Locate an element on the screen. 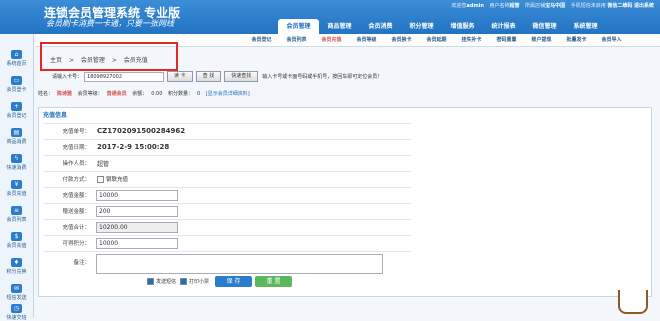  member-points: 0 is located at coordinates (199, 94).